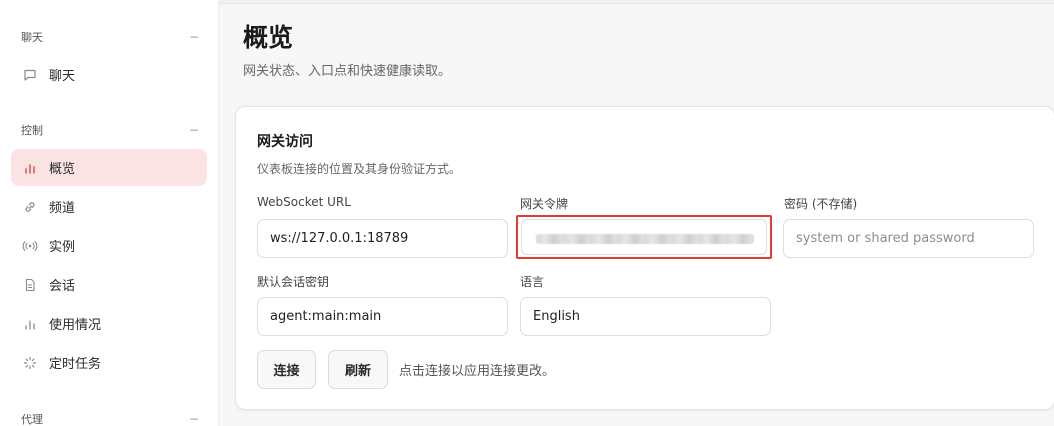  What do you see at coordinates (532, 282) in the screenshot?
I see `language-label: 语言` at bounding box center [532, 282].